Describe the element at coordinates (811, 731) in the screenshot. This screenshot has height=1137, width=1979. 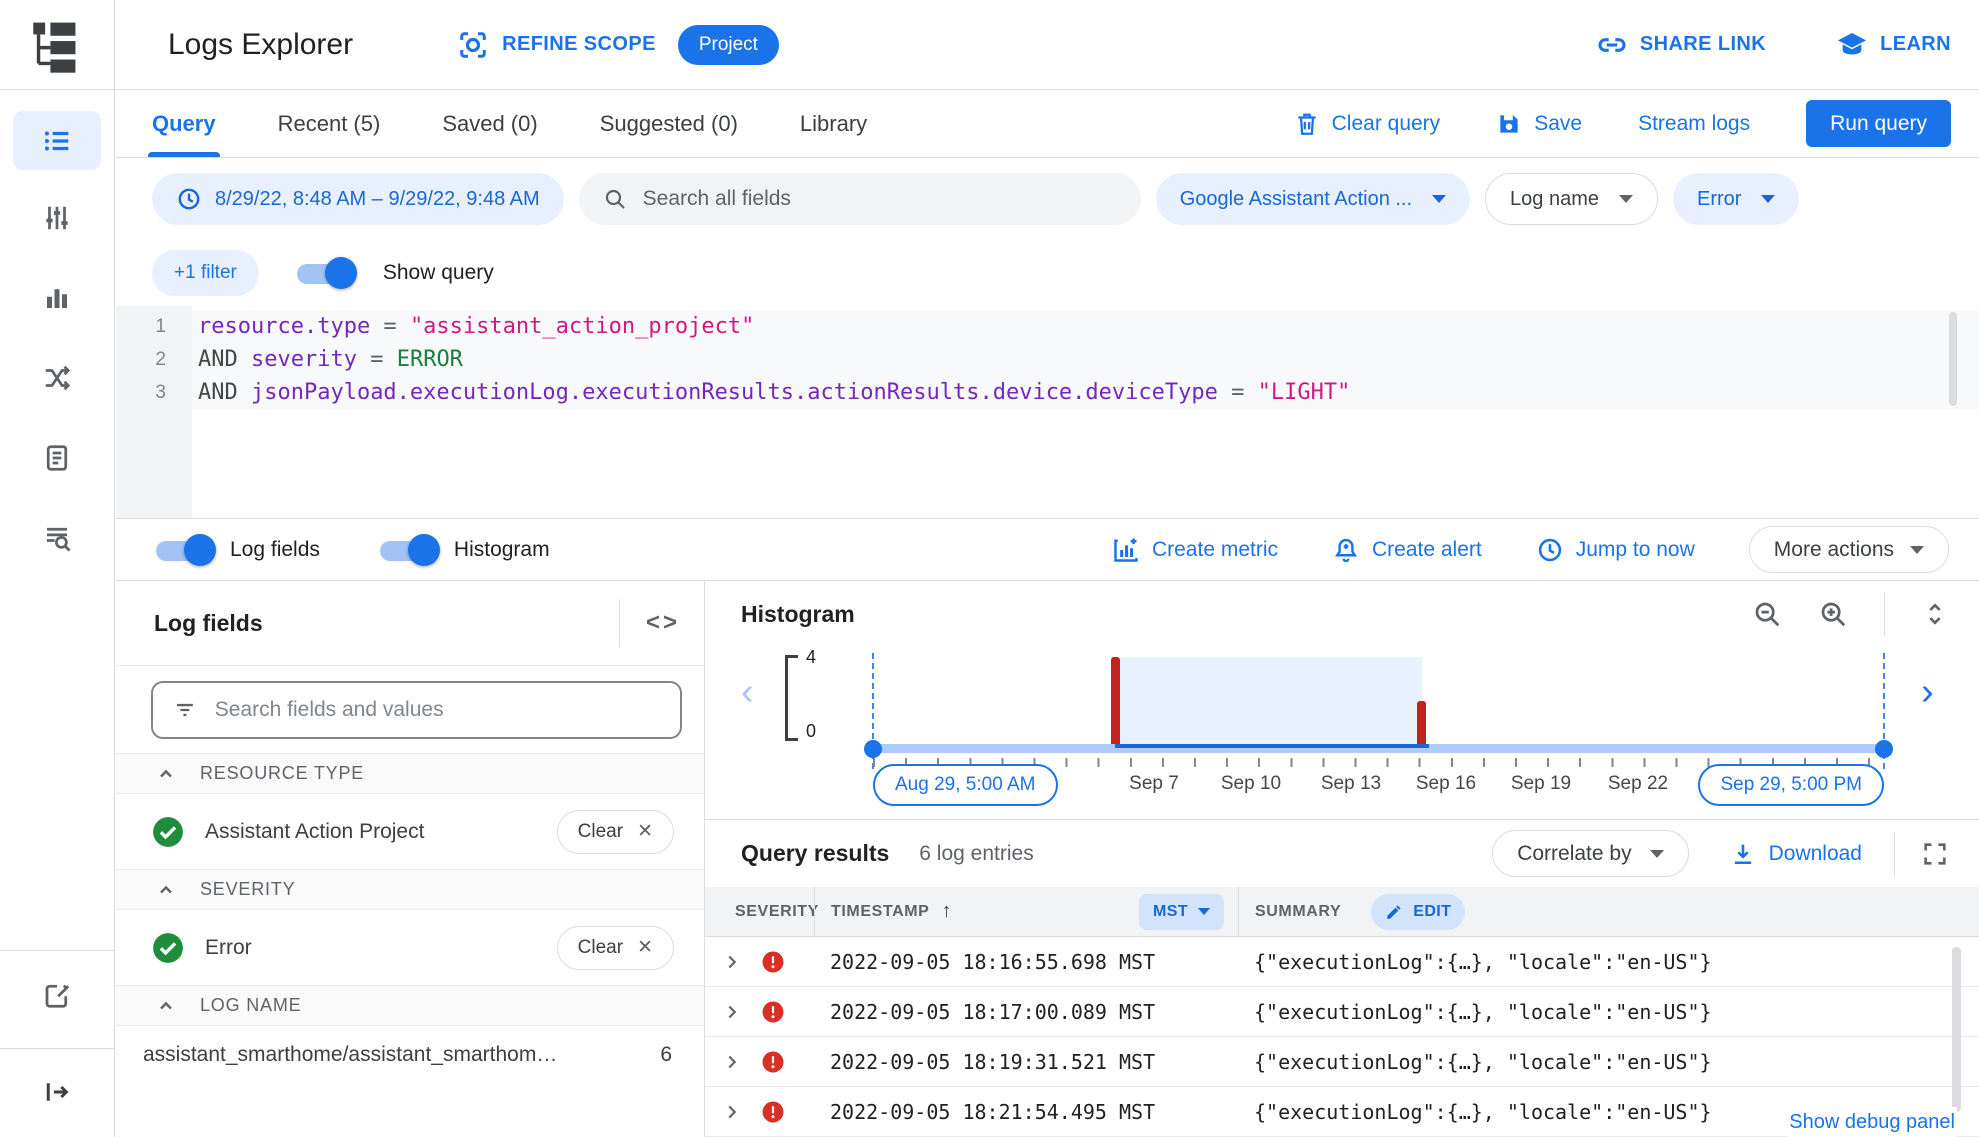
I see `y-axis-min-label: 0` at that location.